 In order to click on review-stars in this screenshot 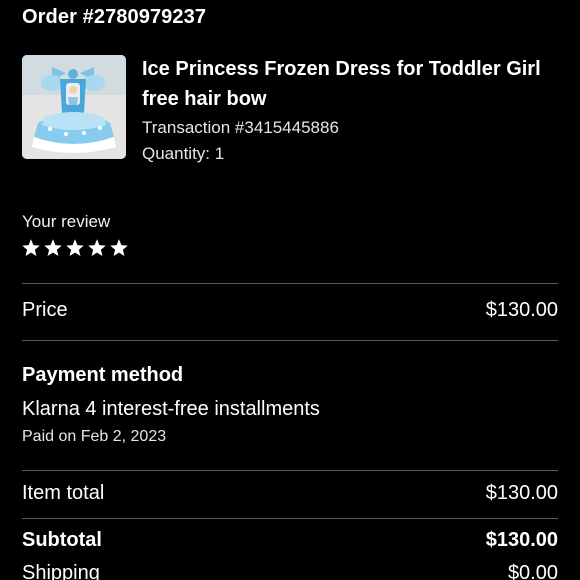, I will do `click(75, 248)`.